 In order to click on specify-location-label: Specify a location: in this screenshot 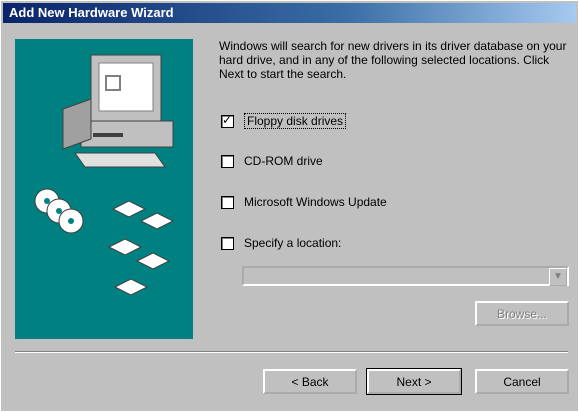, I will do `click(293, 243)`.